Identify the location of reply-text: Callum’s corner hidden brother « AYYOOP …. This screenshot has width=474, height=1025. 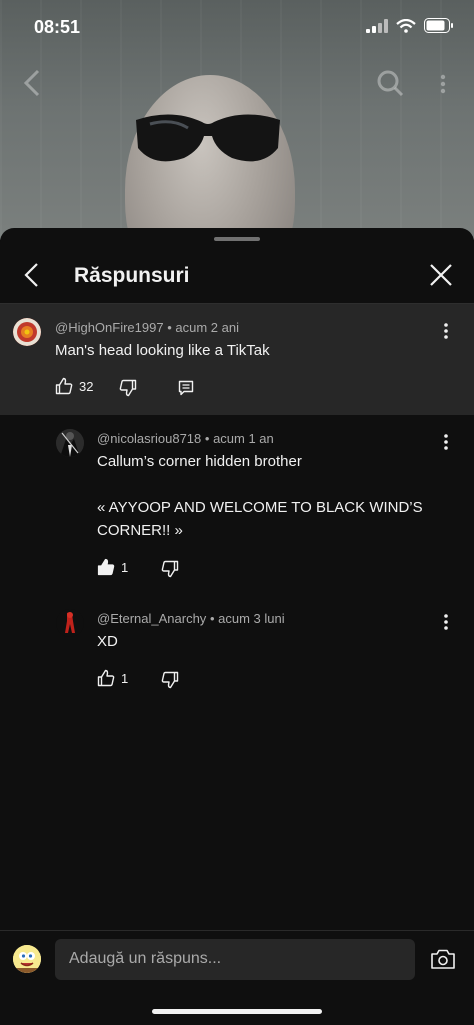
(272, 496).